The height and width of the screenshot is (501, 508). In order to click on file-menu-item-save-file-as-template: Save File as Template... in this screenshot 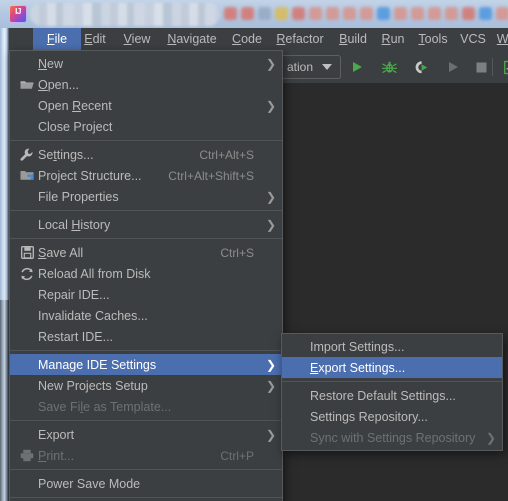, I will do `click(146, 406)`.